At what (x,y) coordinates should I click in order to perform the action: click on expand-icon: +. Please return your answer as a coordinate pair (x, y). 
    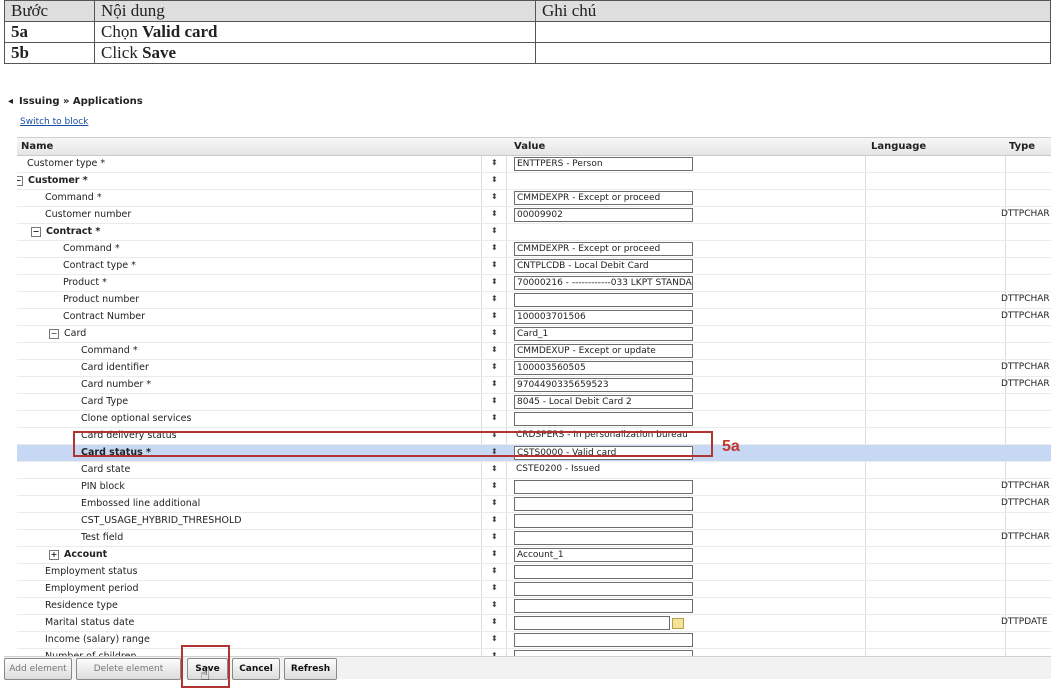
    Looking at the image, I should click on (54, 554).